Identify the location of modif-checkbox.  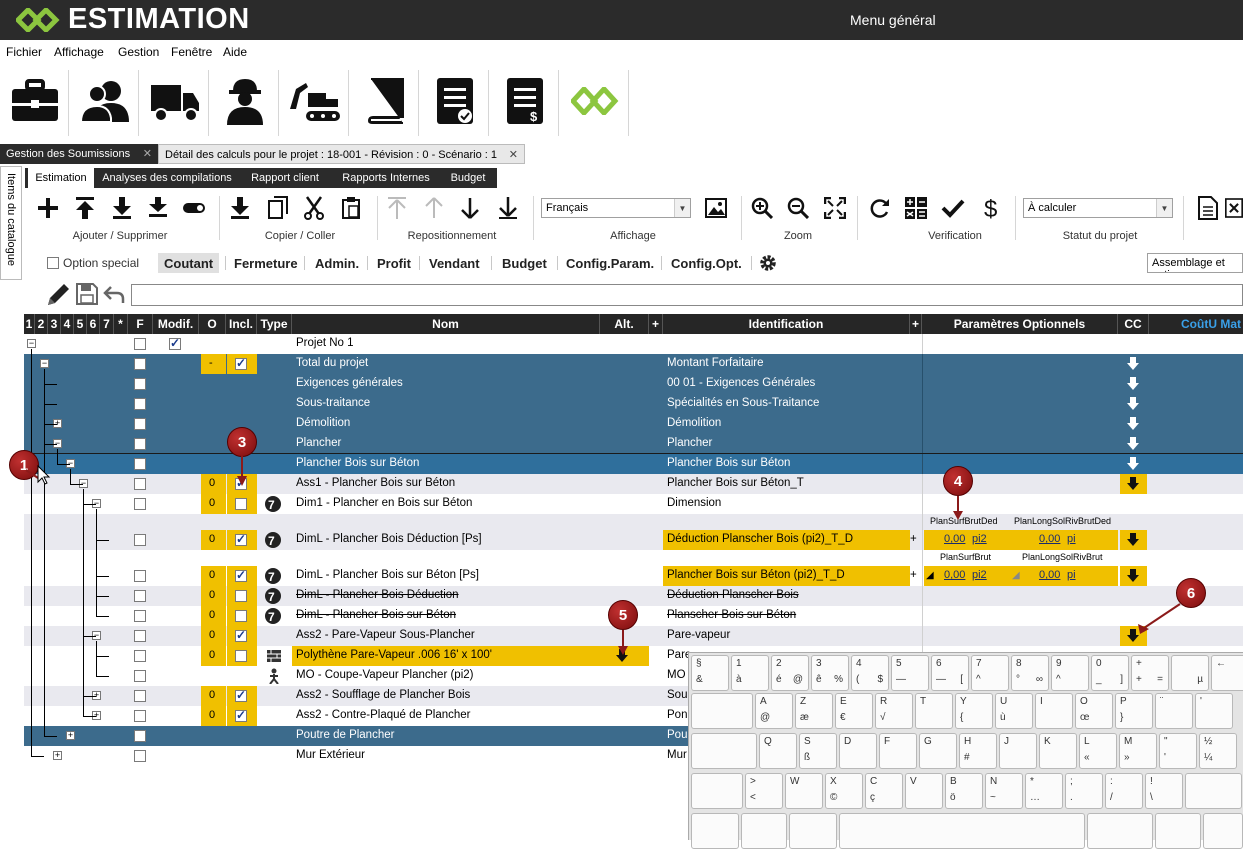
(175, 343).